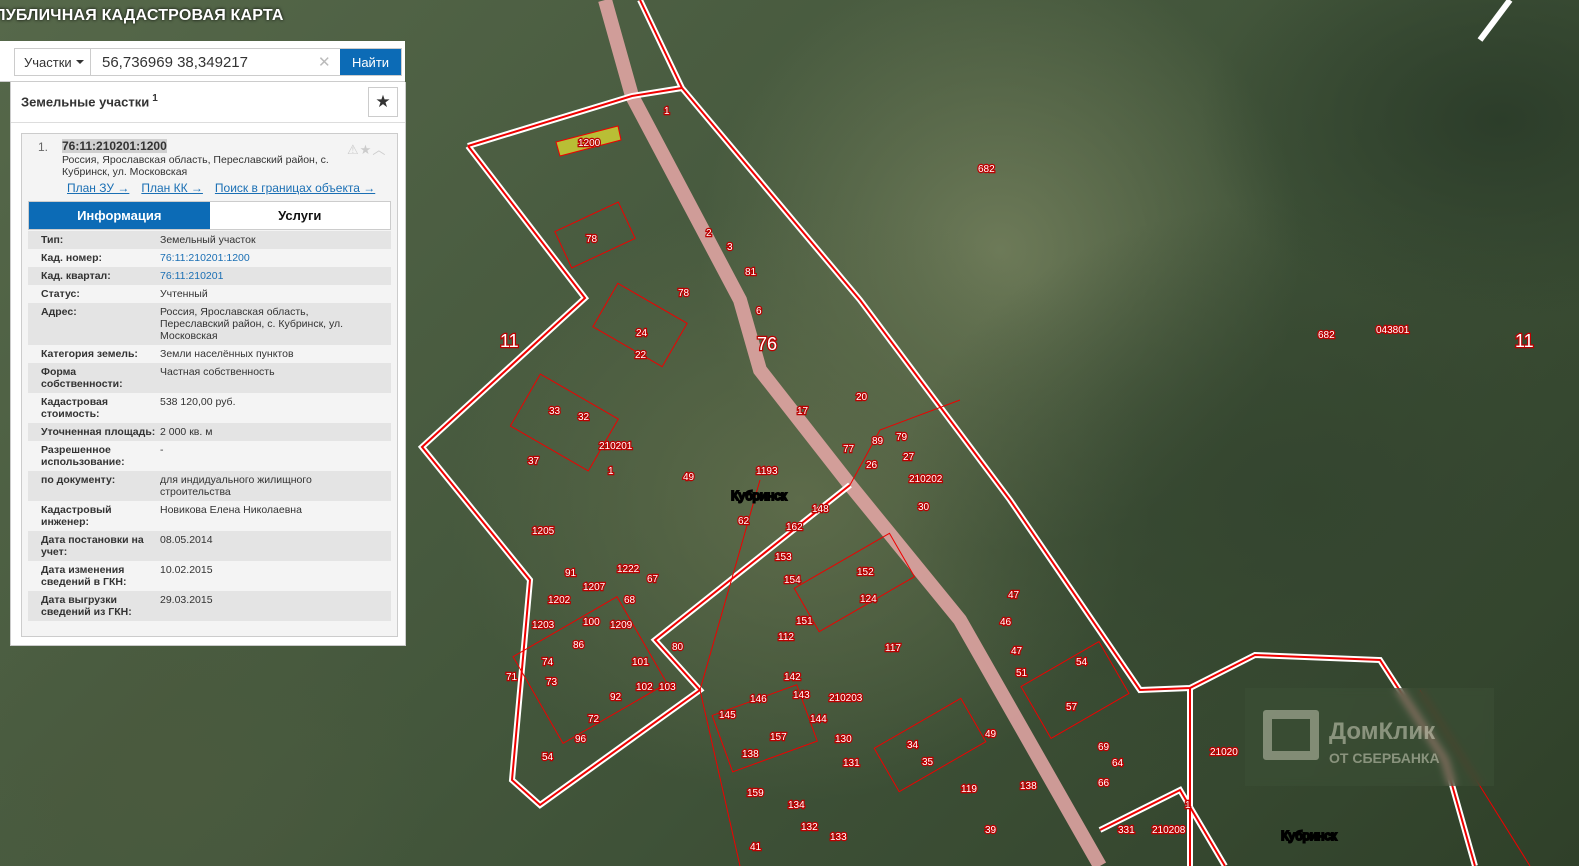 Image resolution: width=1579 pixels, height=866 pixels. I want to click on chevron-down-icon, so click(79, 62).